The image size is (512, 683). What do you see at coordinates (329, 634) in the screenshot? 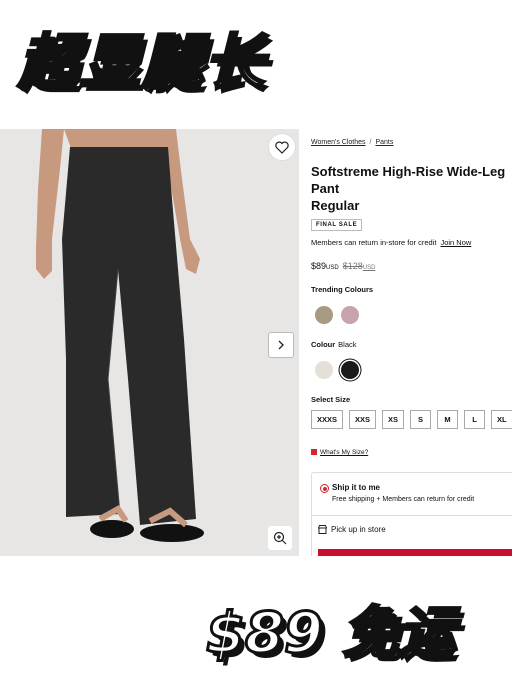
I see `banner-bottom-text: $89 免运` at bounding box center [329, 634].